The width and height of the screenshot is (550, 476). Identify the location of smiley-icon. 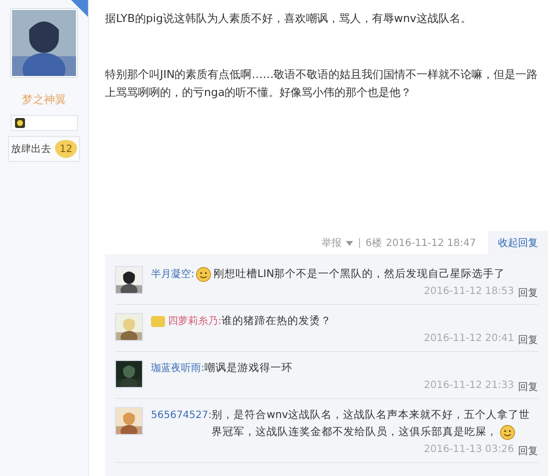
(507, 432).